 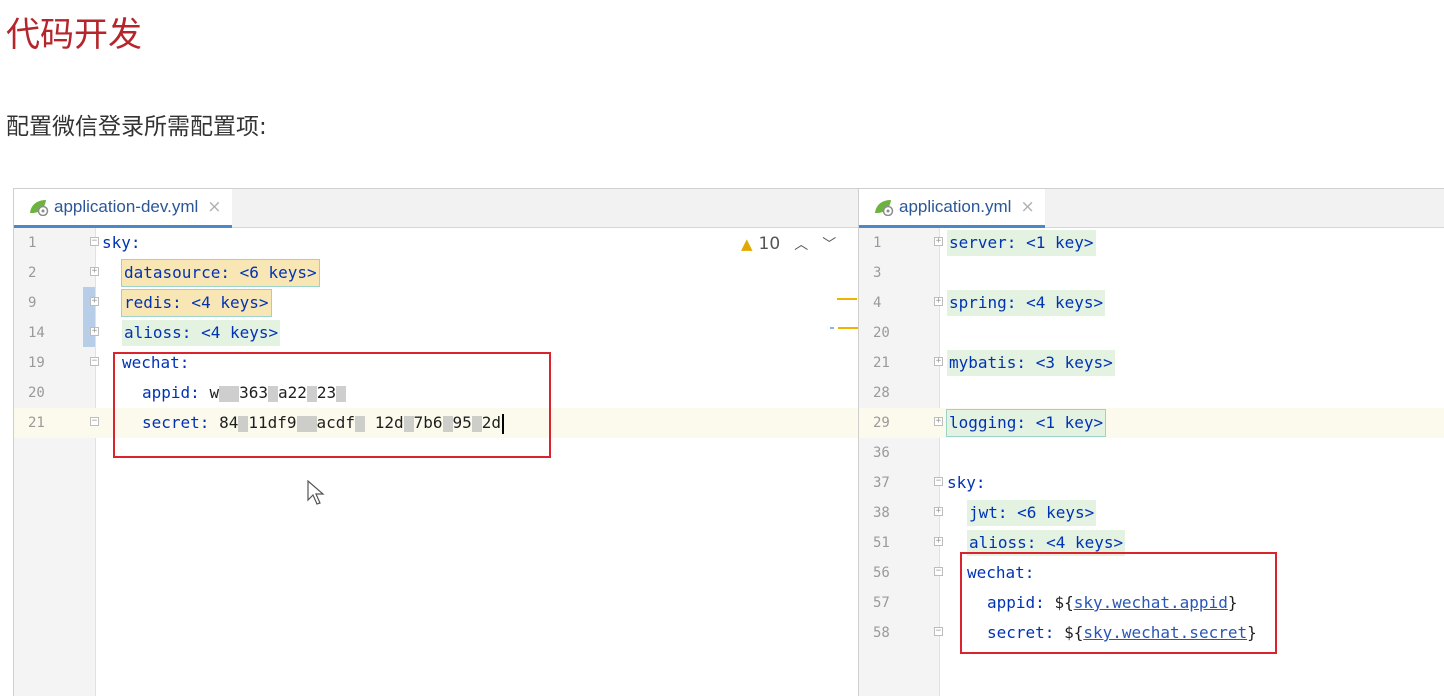 I want to click on code-line: 1 − sky:, so click(x=84, y=242).